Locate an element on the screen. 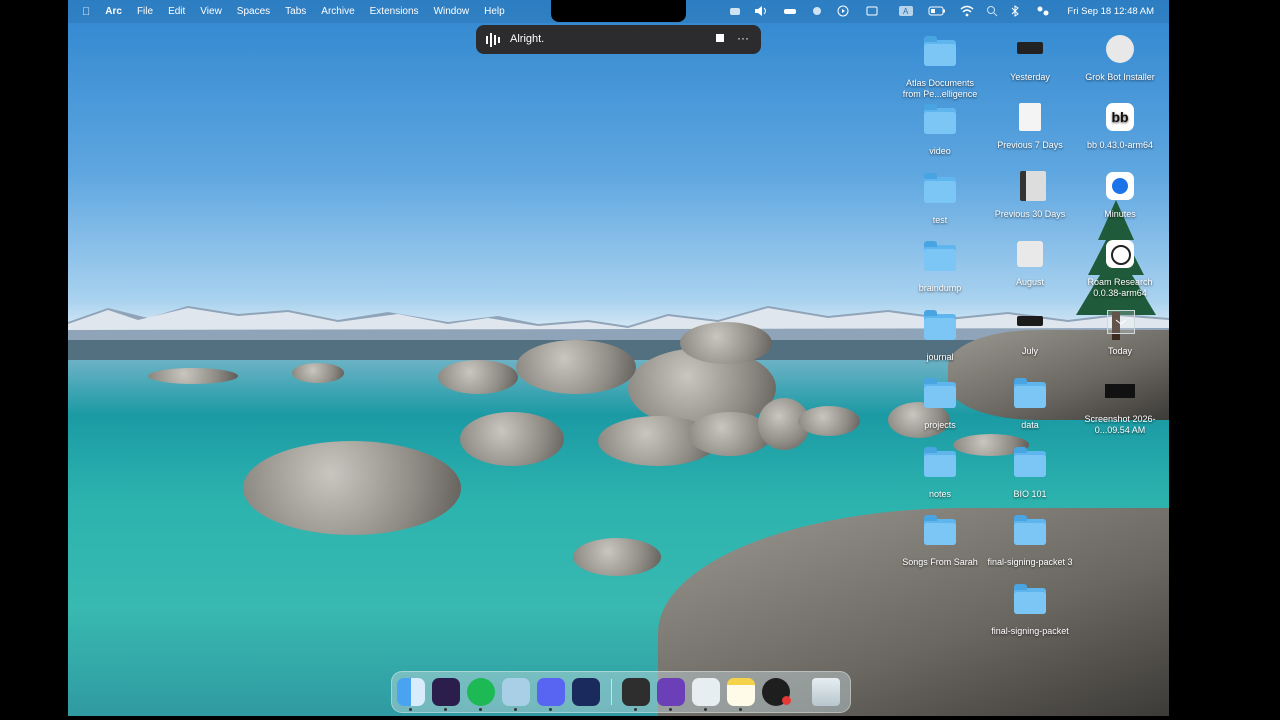 The width and height of the screenshot is (1280, 720). desktop-folder: data is located at coordinates (1030, 403).